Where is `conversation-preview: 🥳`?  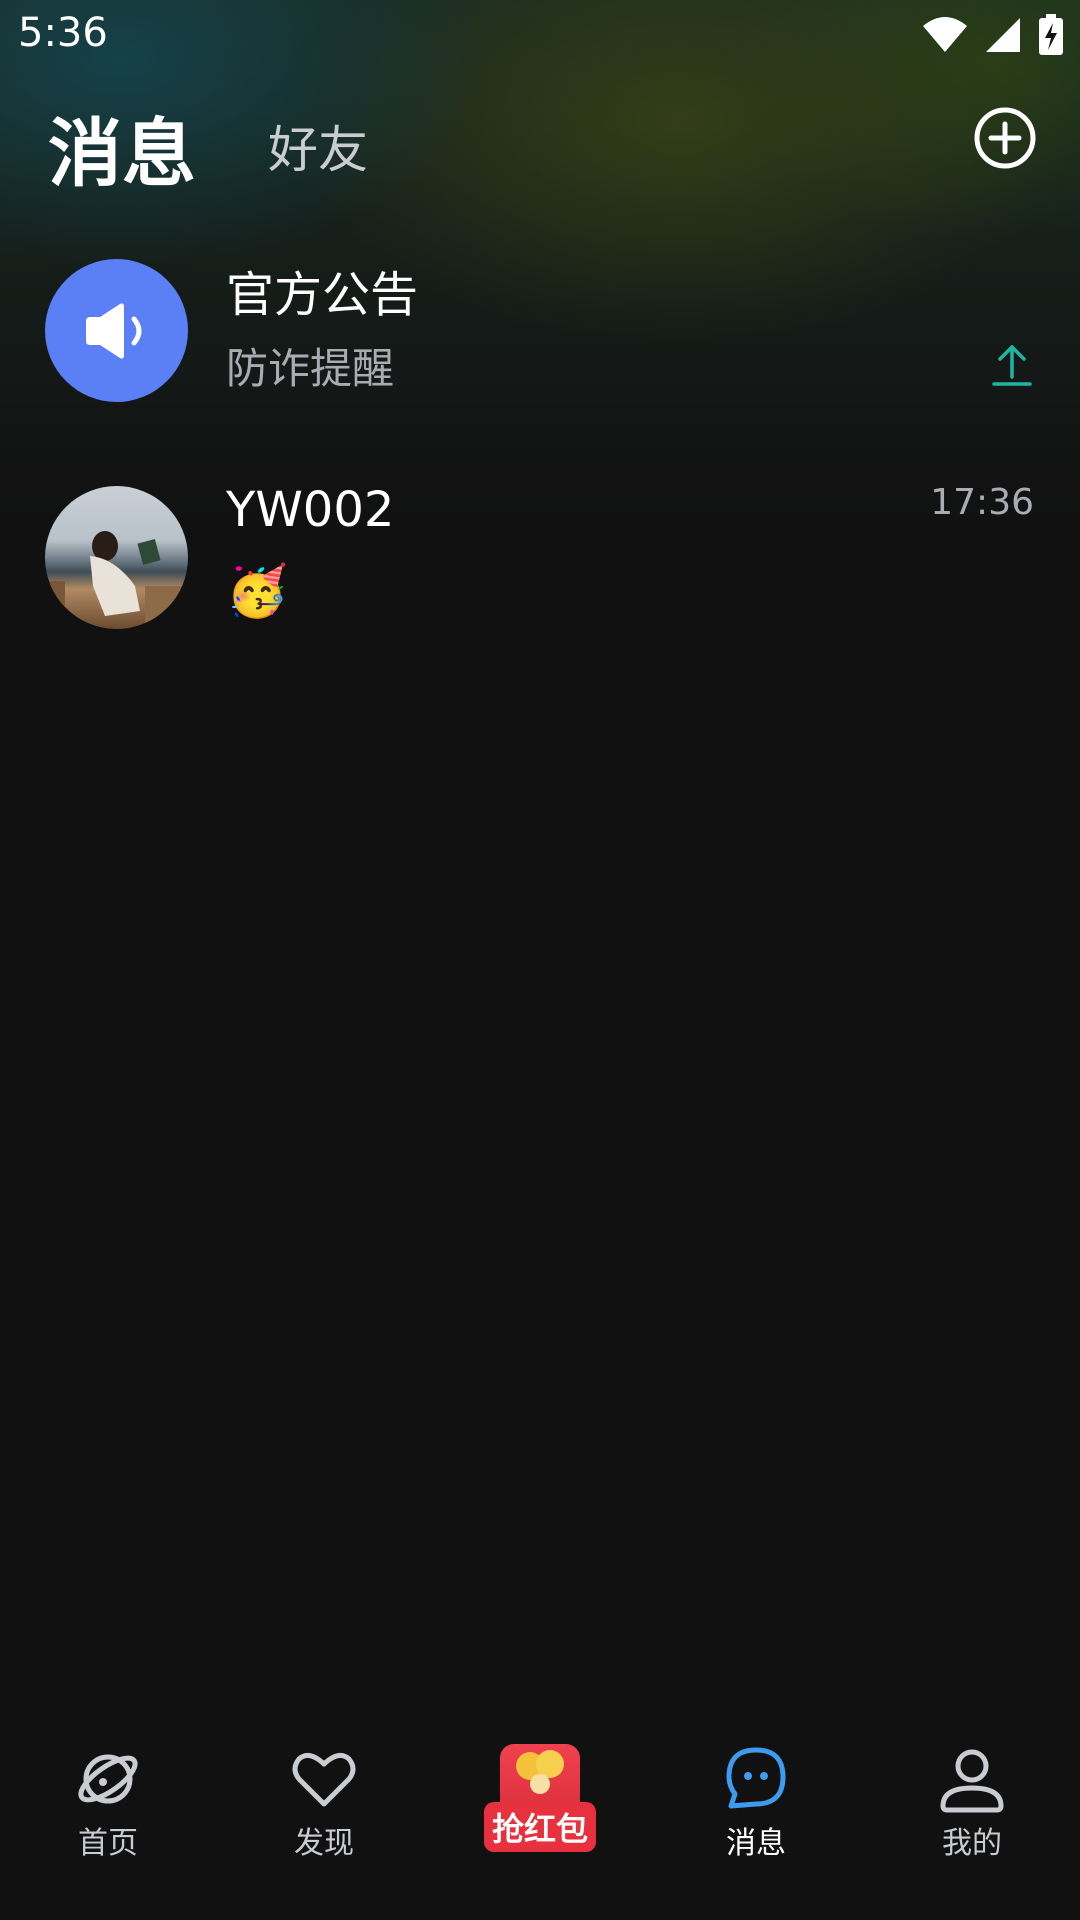 conversation-preview: 🥳 is located at coordinates (257, 591).